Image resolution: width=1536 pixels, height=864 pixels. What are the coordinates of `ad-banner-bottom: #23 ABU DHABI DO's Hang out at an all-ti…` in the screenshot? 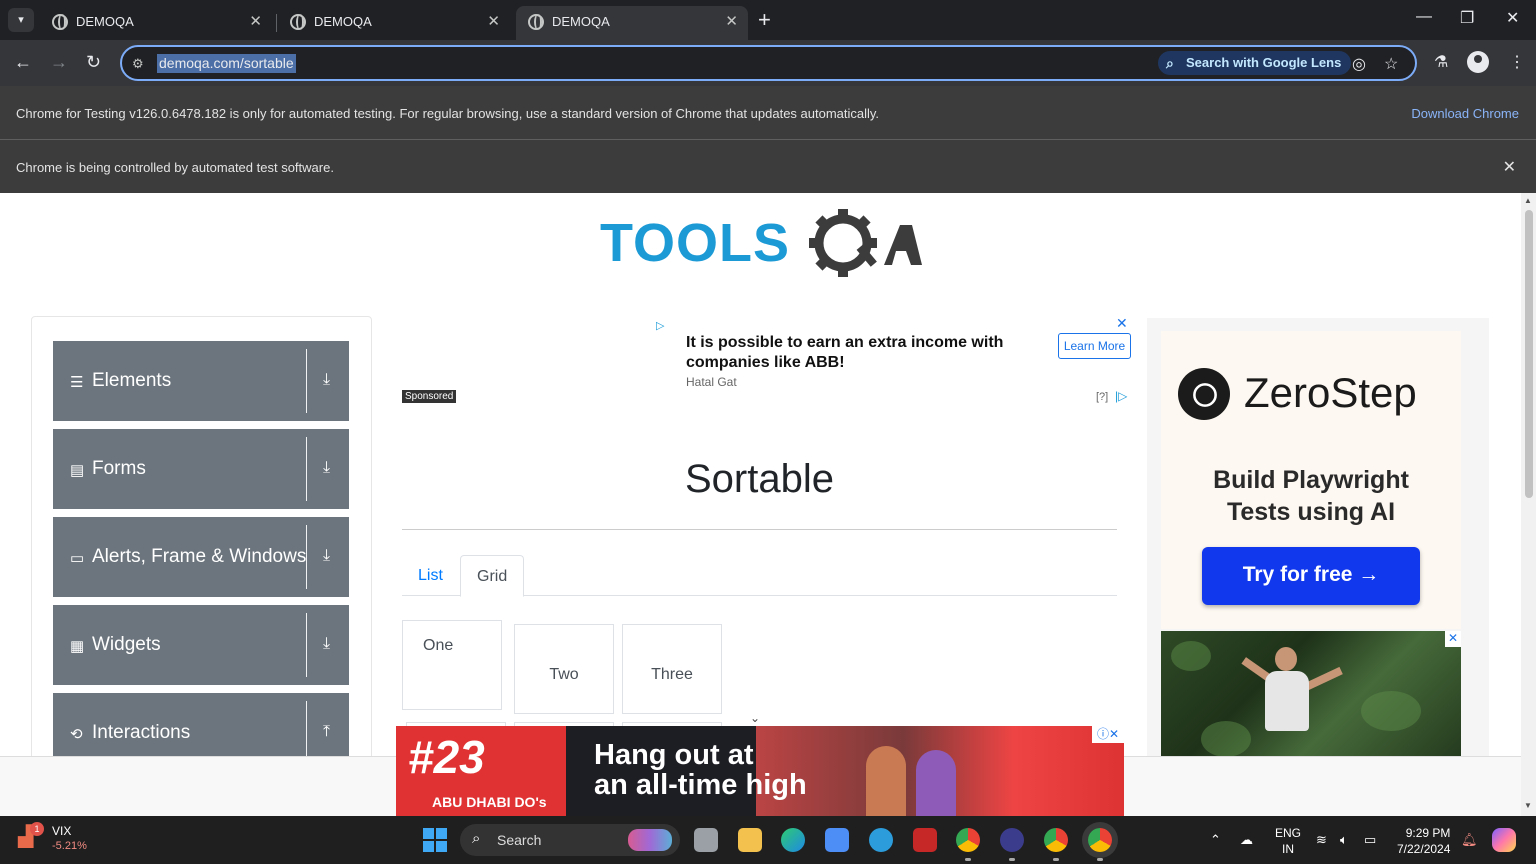 It's located at (760, 771).